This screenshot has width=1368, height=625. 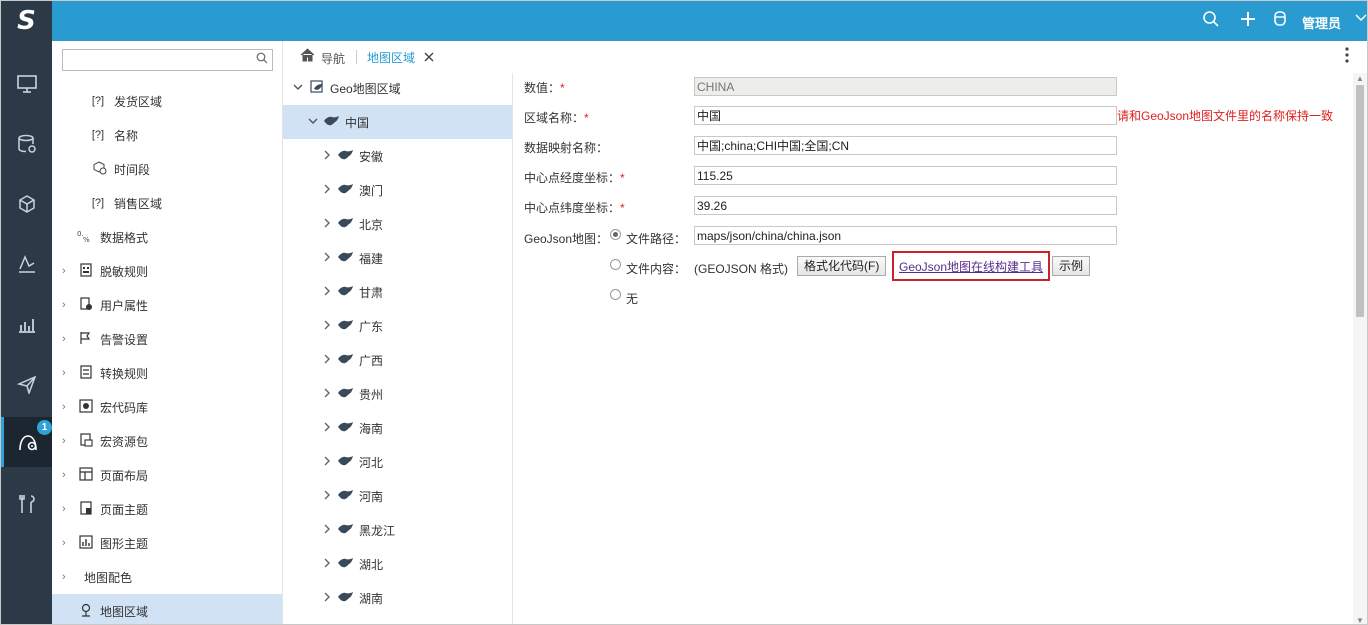 What do you see at coordinates (167, 475) in the screenshot?
I see `sidebar-item-page-layout: › 页面布局` at bounding box center [167, 475].